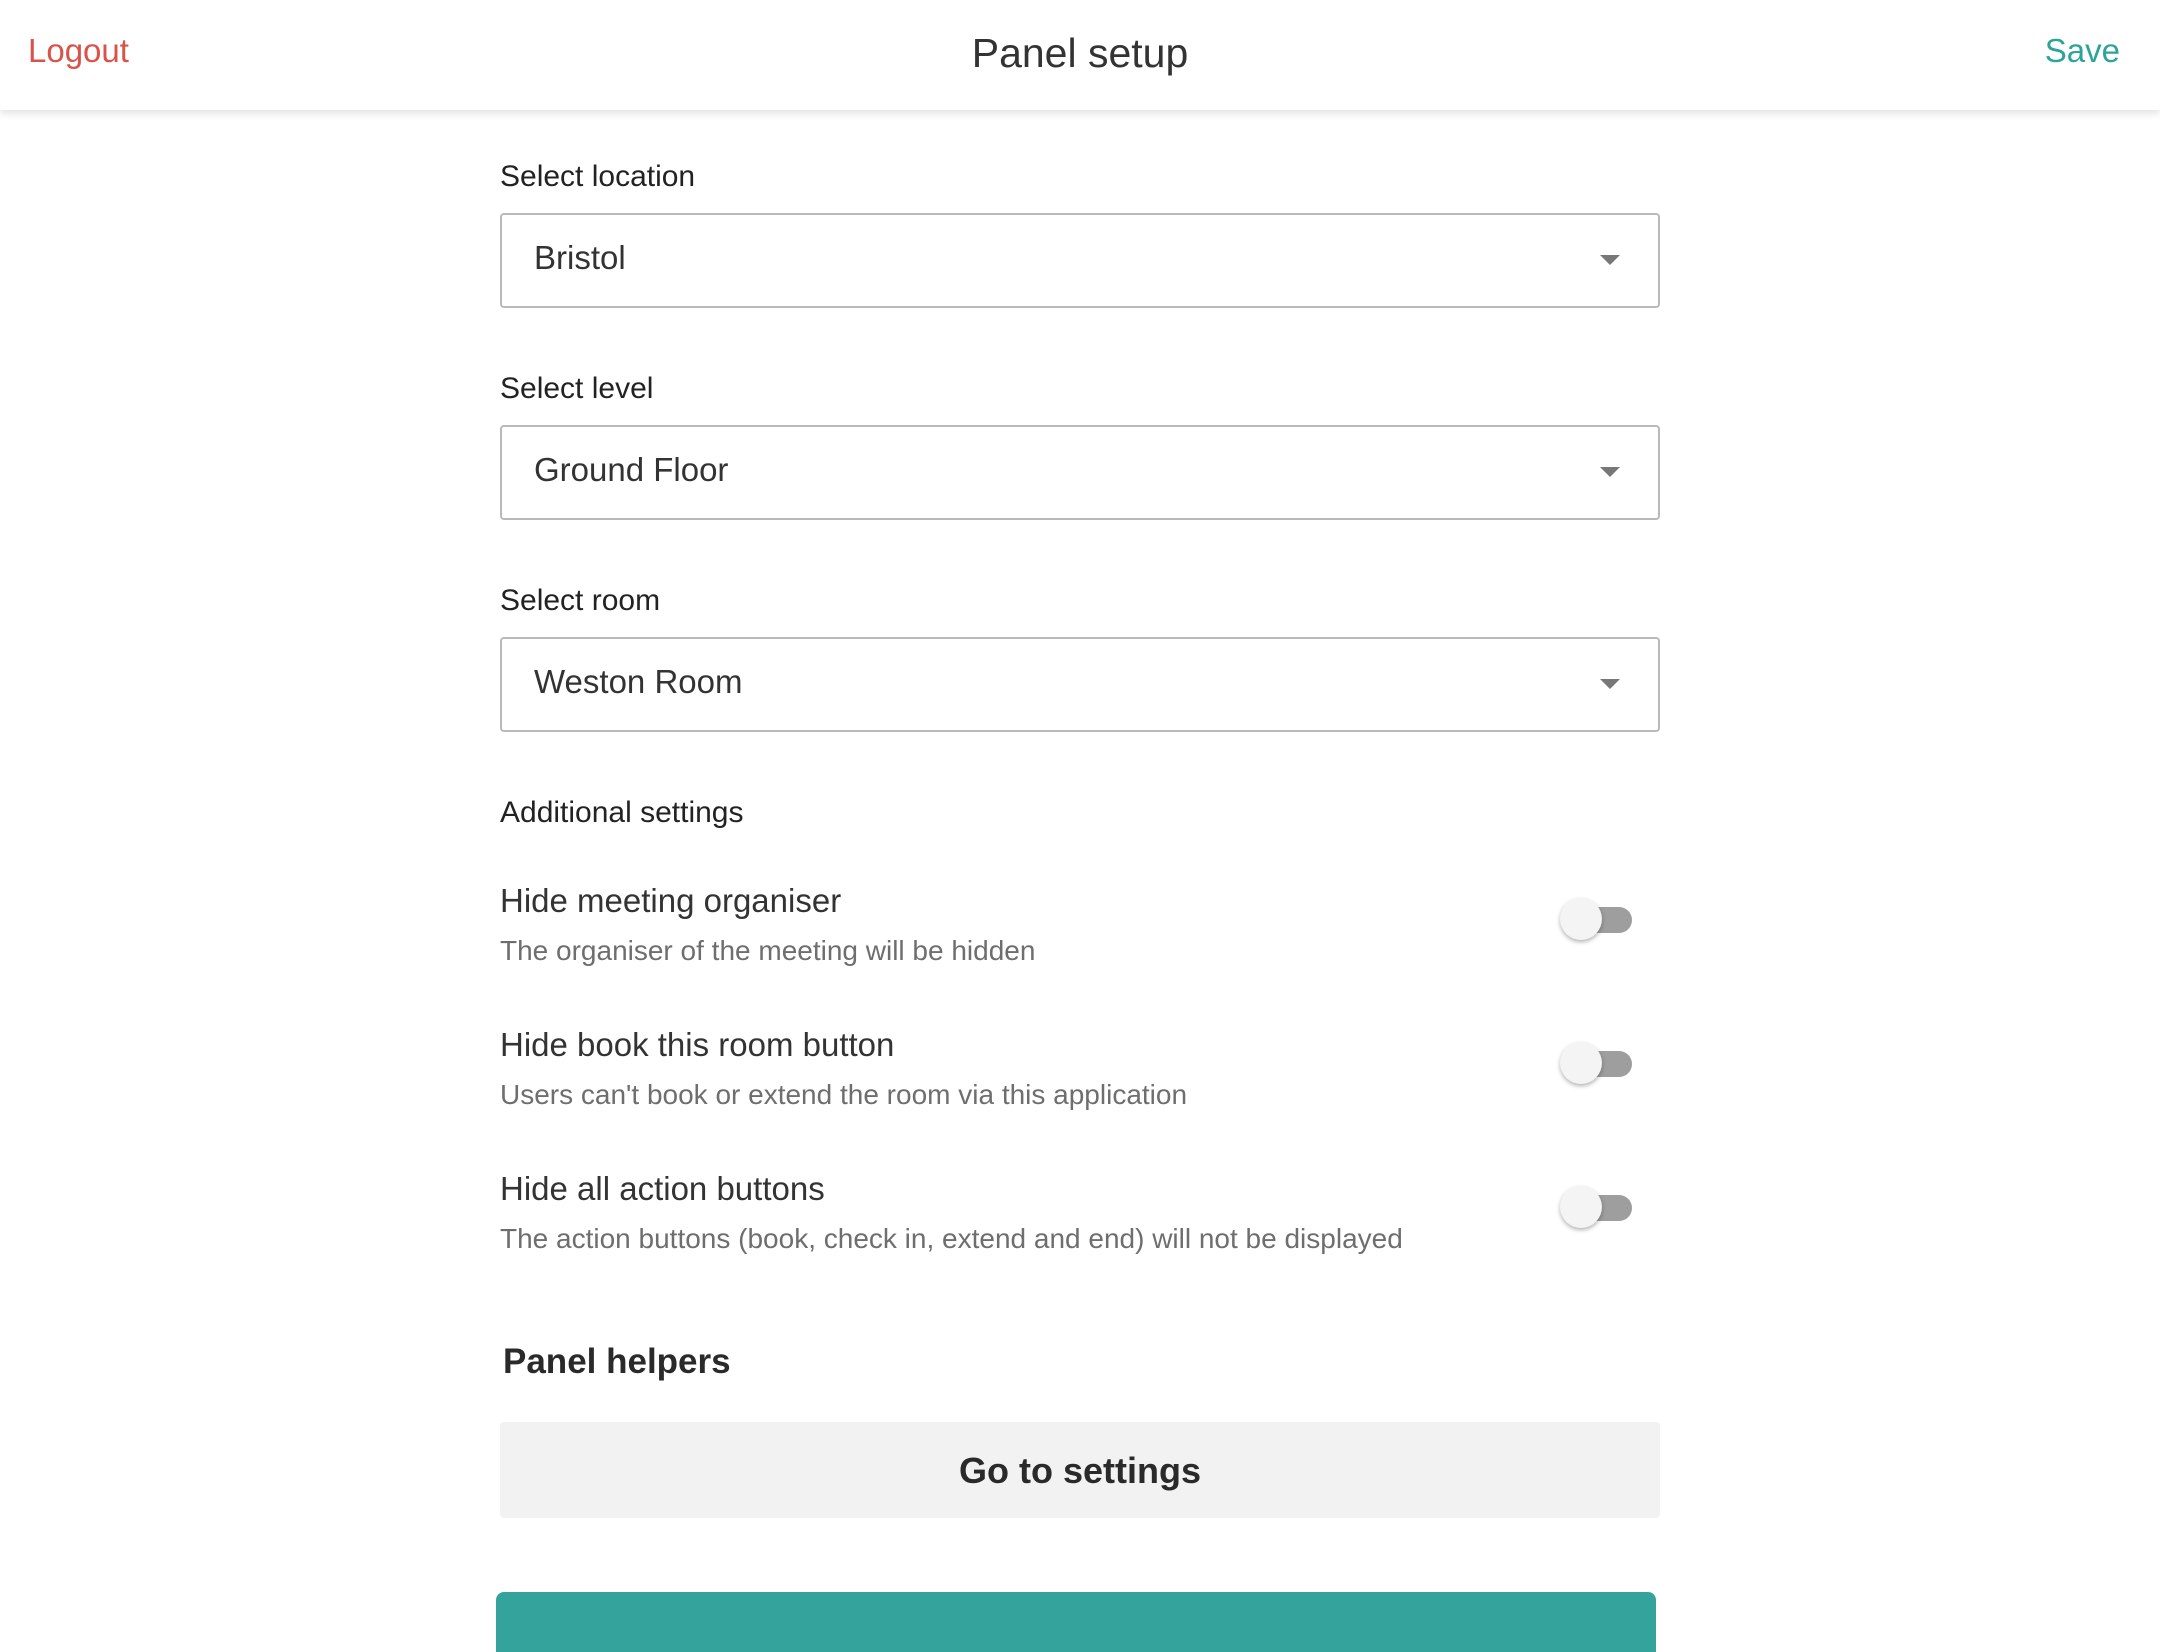 This screenshot has width=2160, height=1652. Describe the element at coordinates (577, 388) in the screenshot. I see `level-label: Select level` at that location.